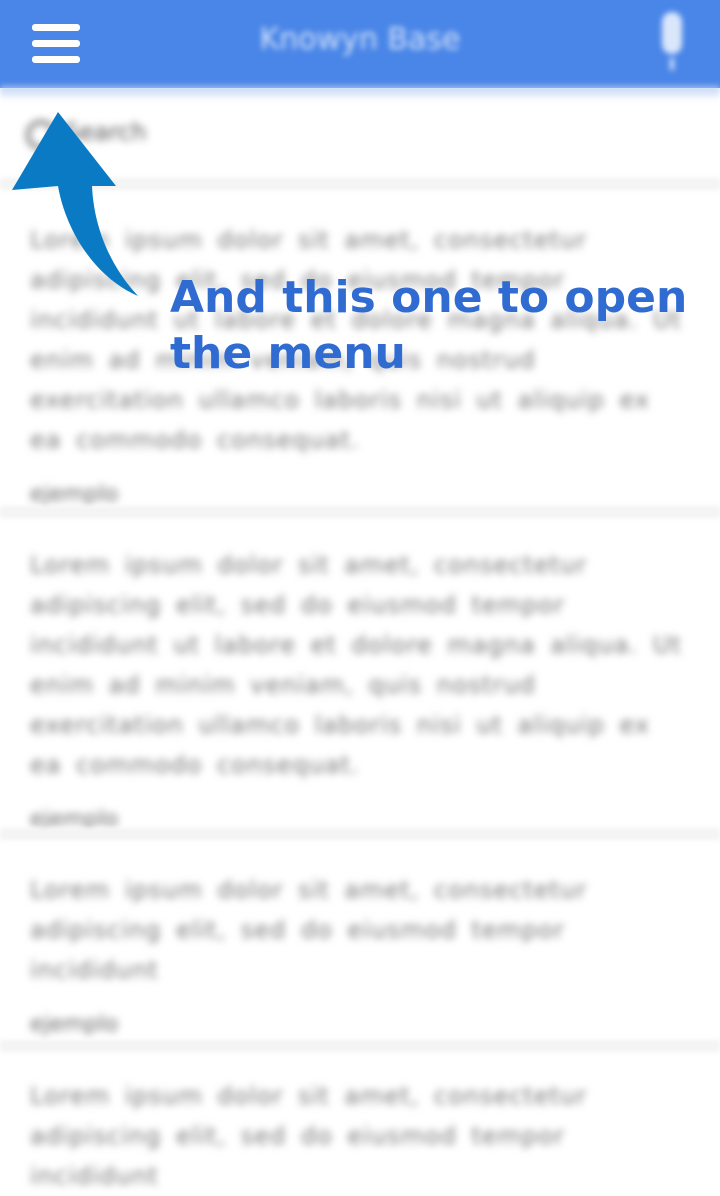 Image resolution: width=720 pixels, height=1196 pixels. I want to click on app-bar: Knowyn Base, so click(360, 44).